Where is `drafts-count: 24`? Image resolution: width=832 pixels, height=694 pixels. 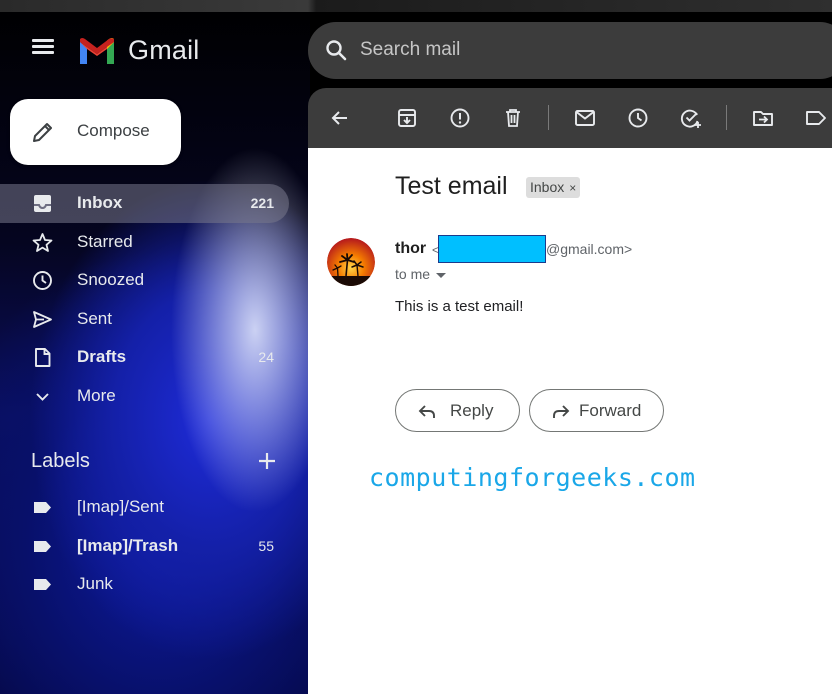 drafts-count: 24 is located at coordinates (266, 357).